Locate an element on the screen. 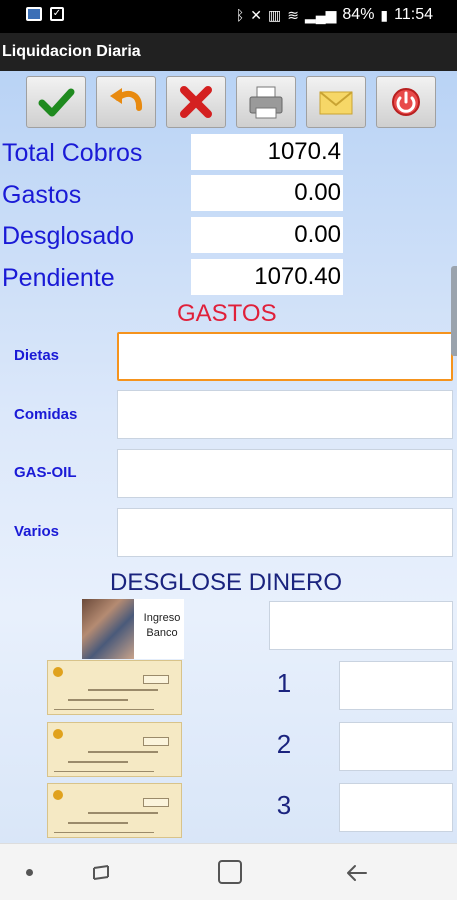  cancel-button is located at coordinates (196, 102).